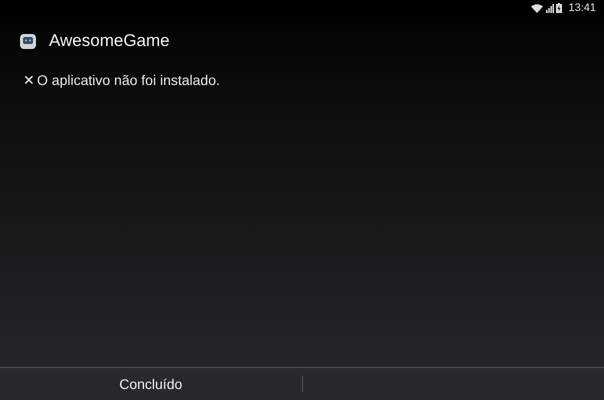 Image resolution: width=604 pixels, height=400 pixels. I want to click on clock-time: 13:41, so click(582, 8).